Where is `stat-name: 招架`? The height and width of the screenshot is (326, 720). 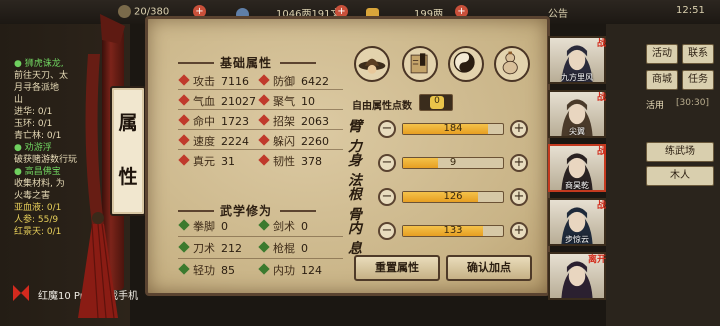 stat-name: 招架 is located at coordinates (284, 121).